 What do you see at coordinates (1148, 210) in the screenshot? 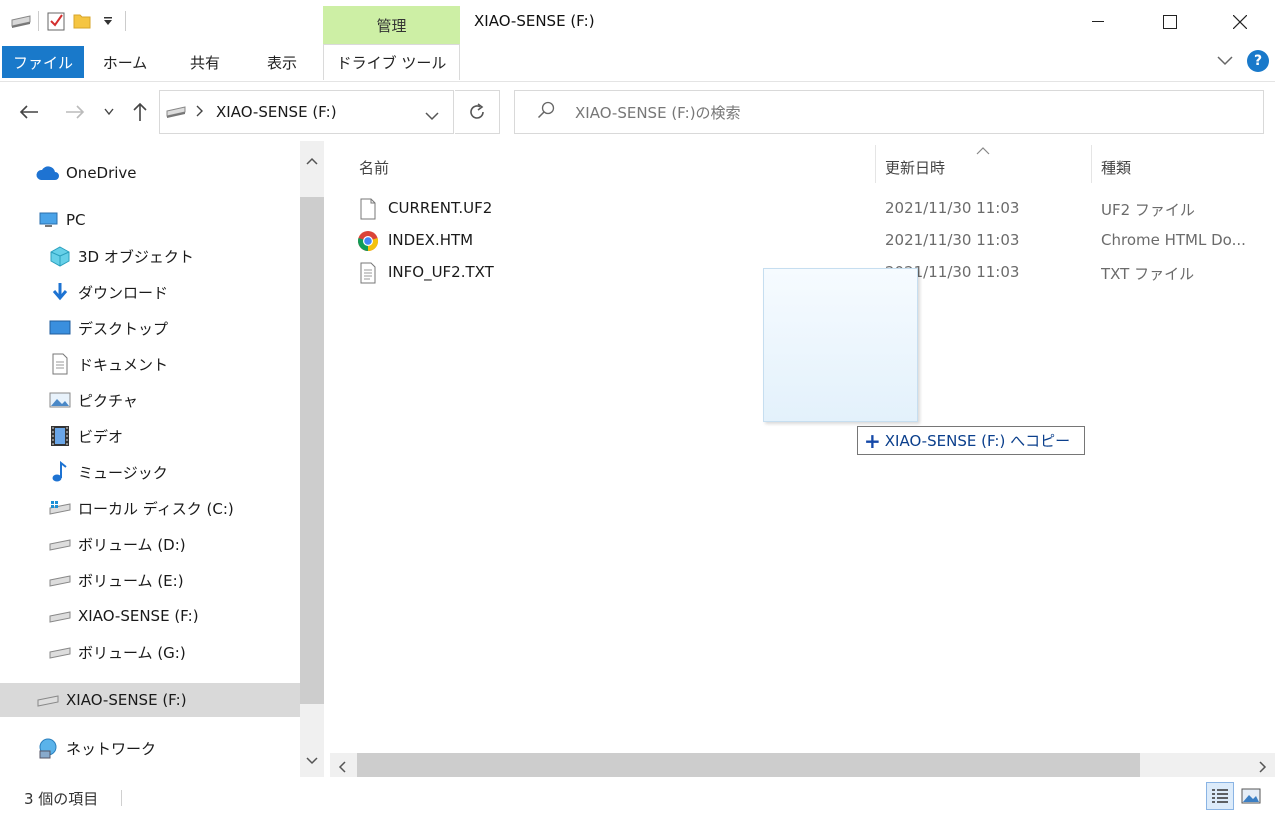
I see `file-type: UF2 ファイル` at bounding box center [1148, 210].